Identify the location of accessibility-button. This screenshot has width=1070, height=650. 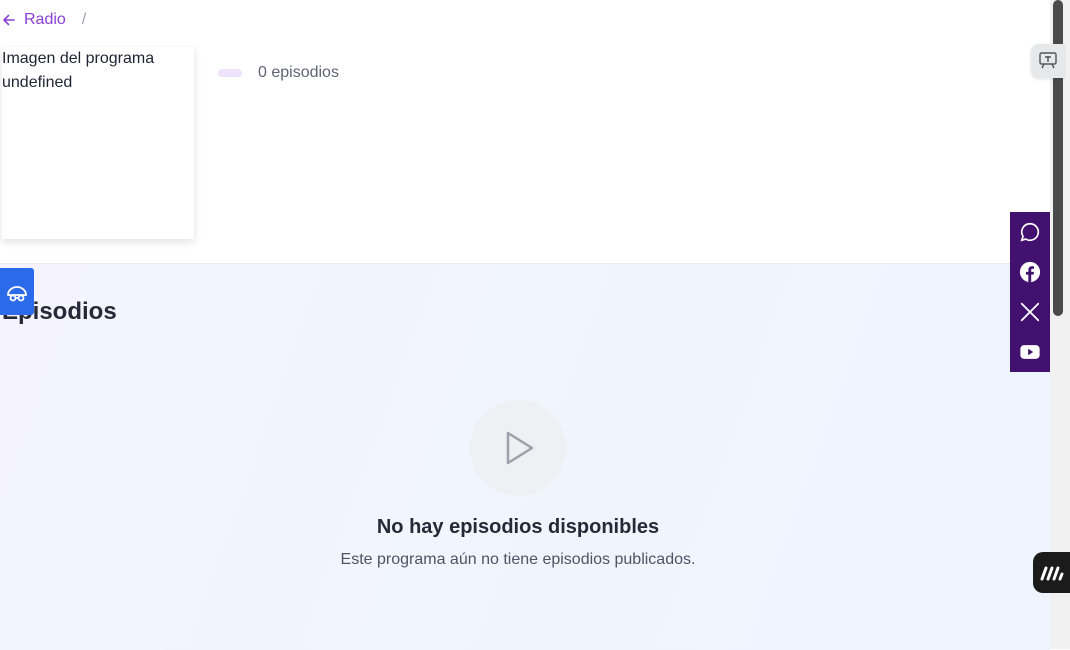
(17, 291).